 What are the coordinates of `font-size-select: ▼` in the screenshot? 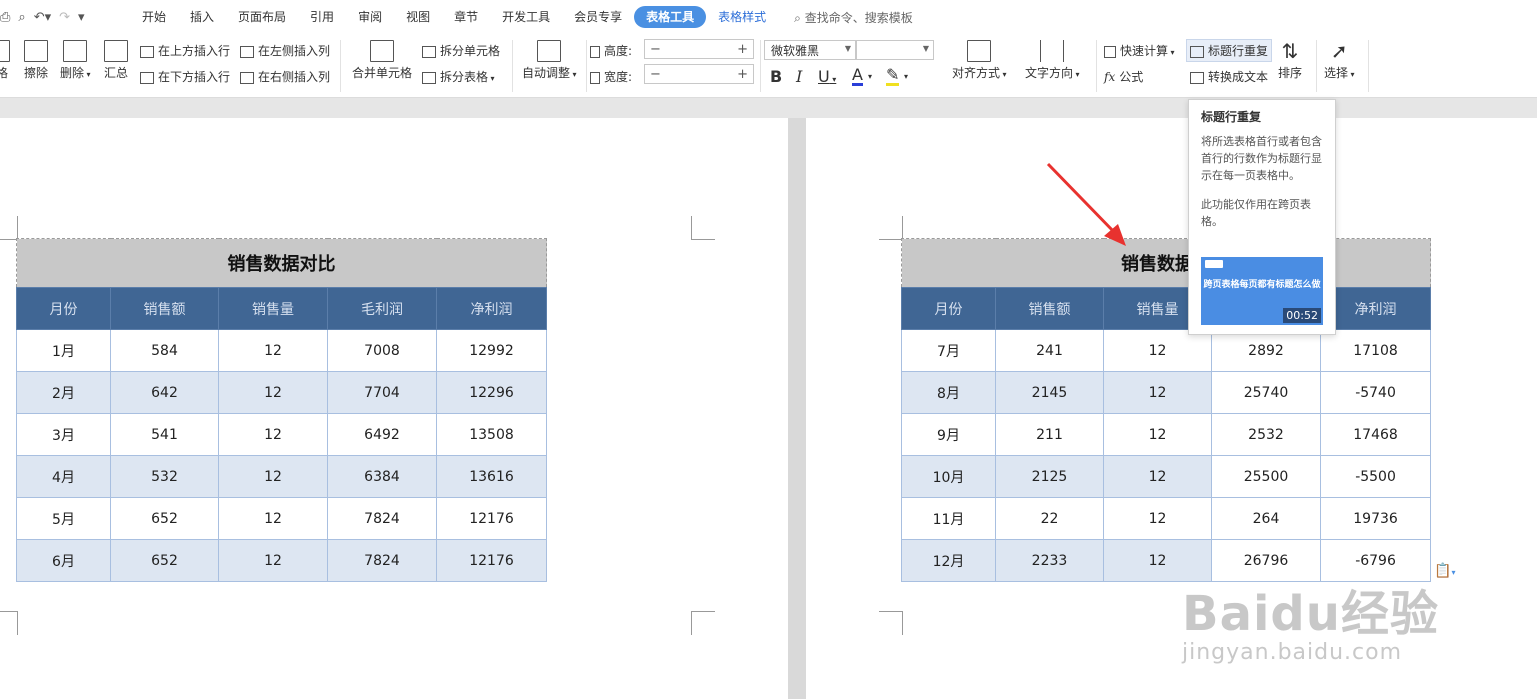 It's located at (895, 50).